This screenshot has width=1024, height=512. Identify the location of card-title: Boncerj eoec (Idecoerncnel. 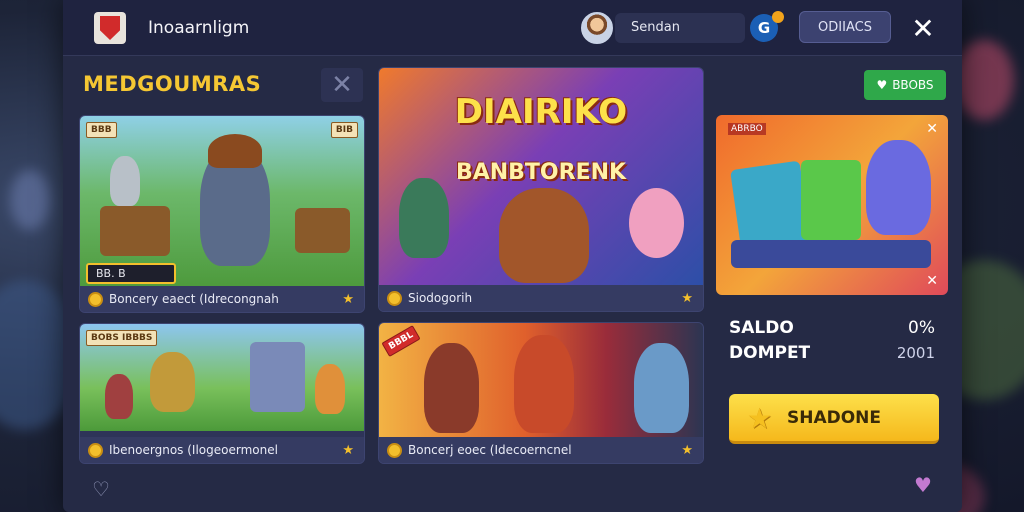
(490, 450).